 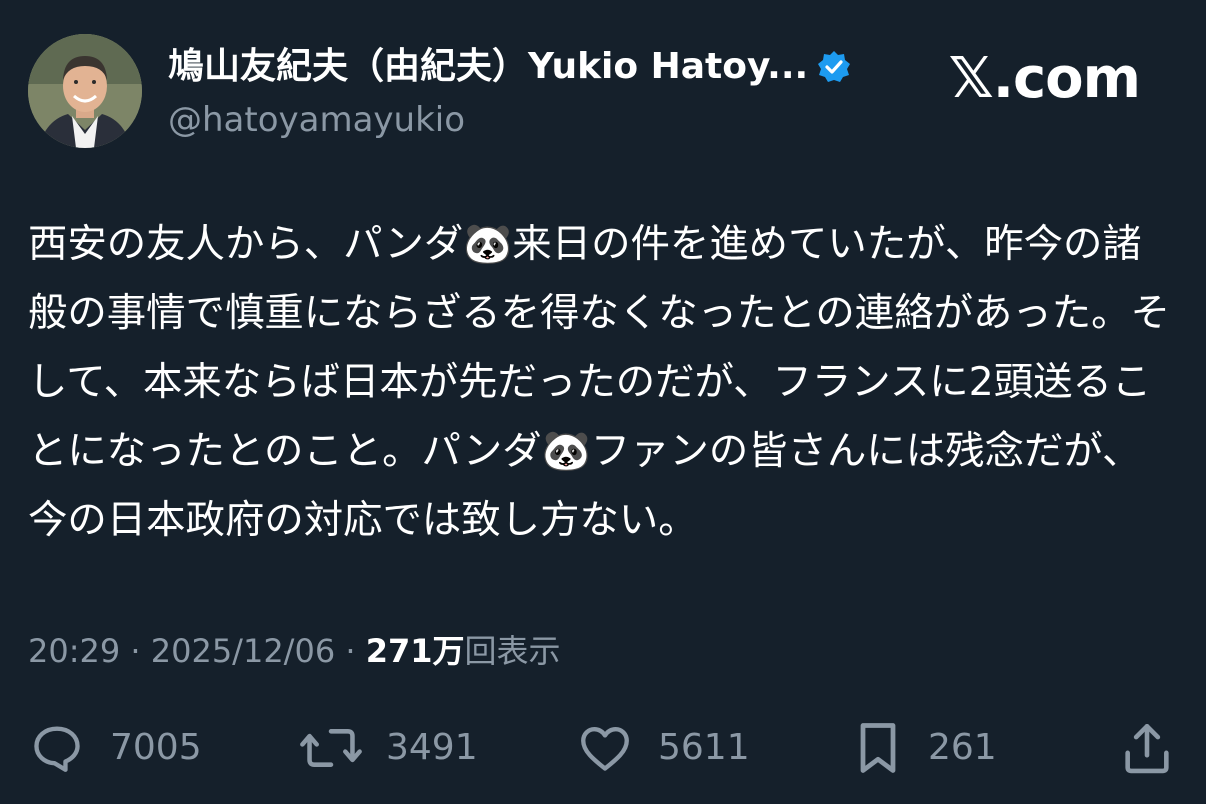 What do you see at coordinates (834, 67) in the screenshot?
I see `verified-badge-icon` at bounding box center [834, 67].